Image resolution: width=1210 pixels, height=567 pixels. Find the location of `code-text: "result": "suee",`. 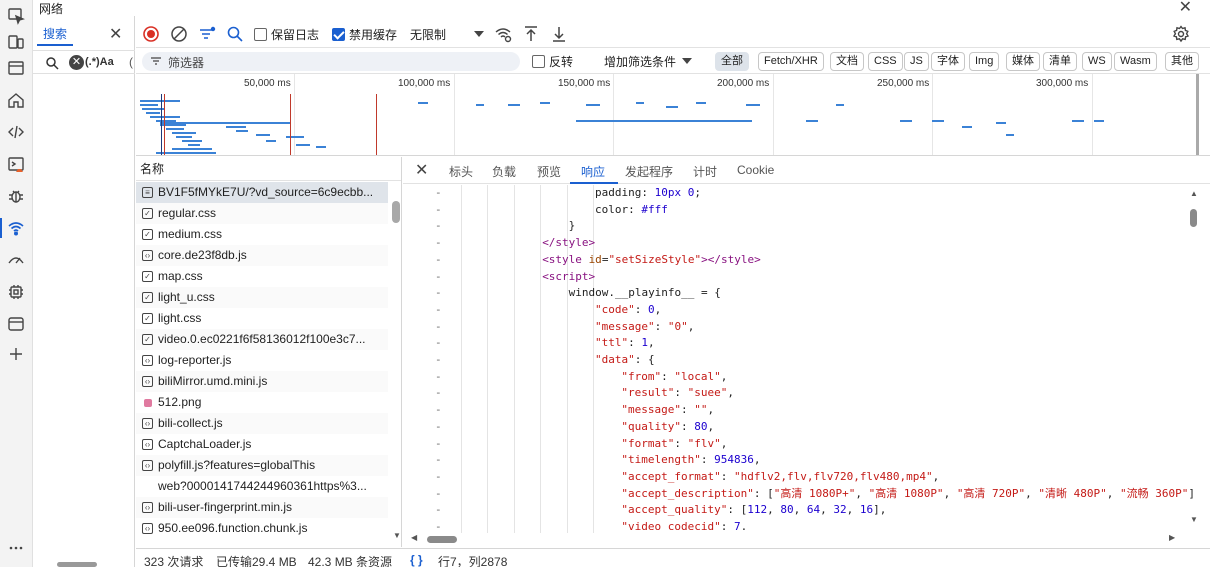

code-text: "result": "suee", is located at coordinates (677, 393).